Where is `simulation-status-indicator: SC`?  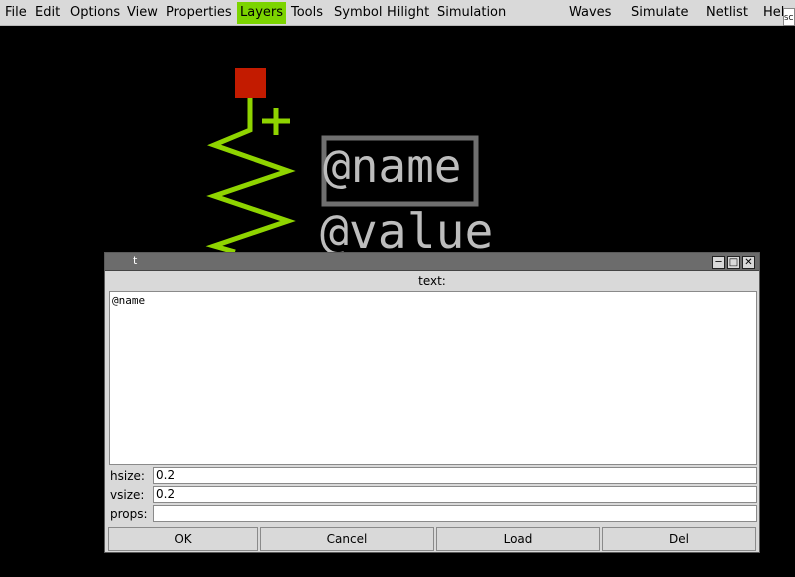 simulation-status-indicator: SC is located at coordinates (789, 17).